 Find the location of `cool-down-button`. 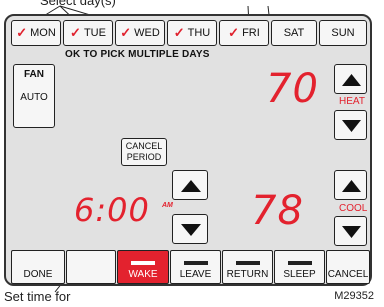

cool-down-button is located at coordinates (350, 231).